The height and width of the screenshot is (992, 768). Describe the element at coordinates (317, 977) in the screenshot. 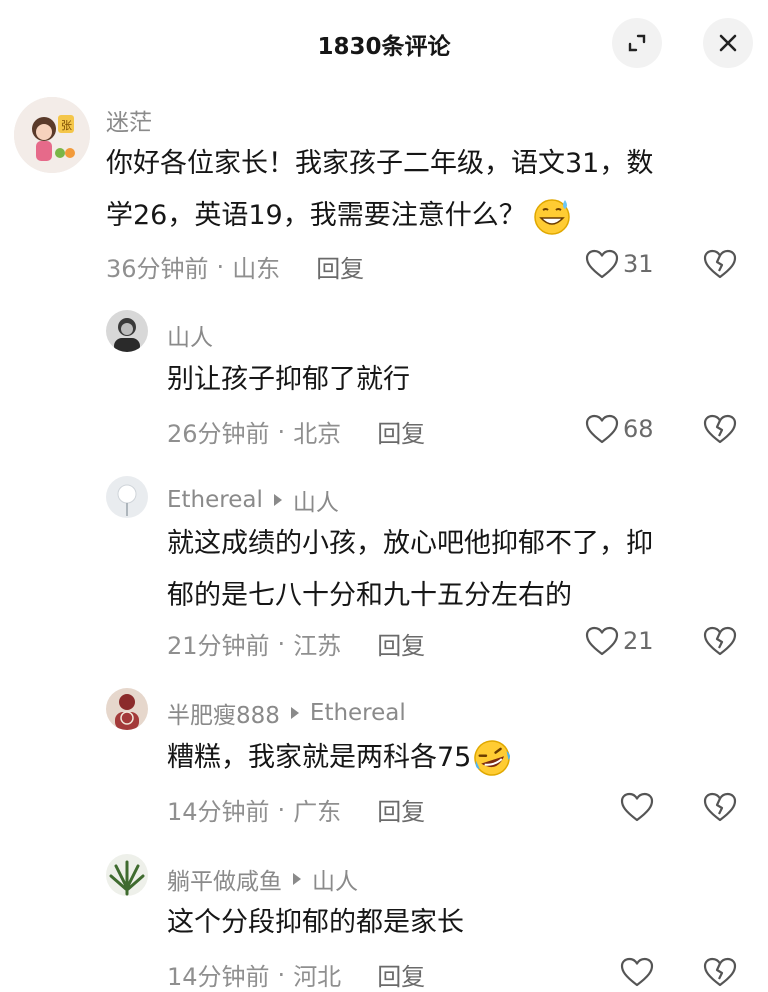

I see `comment-location: 河北` at that location.